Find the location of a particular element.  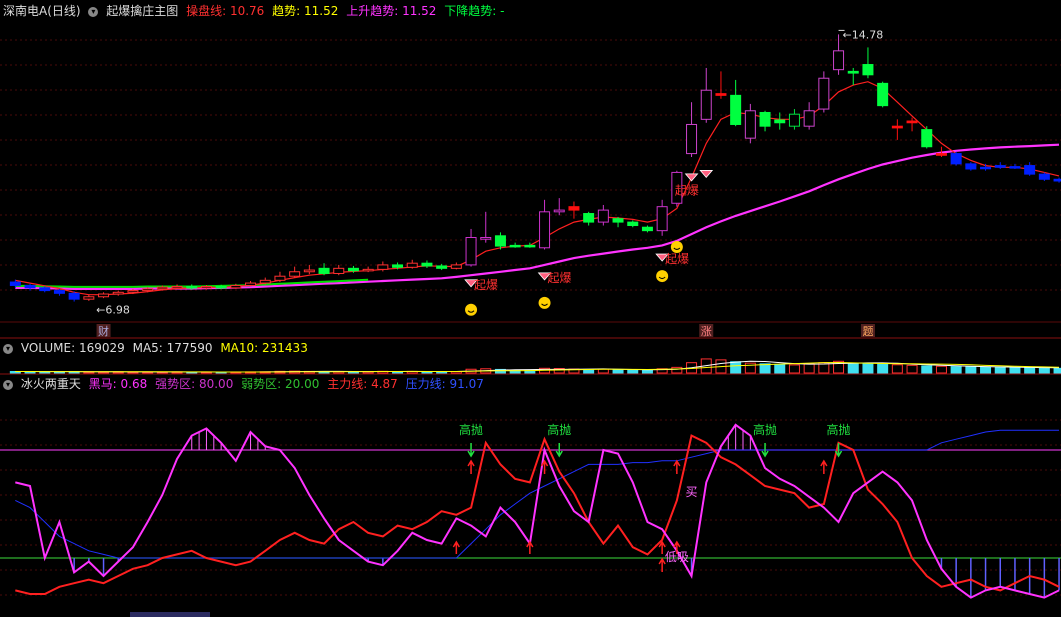

timeline-scrollbar is located at coordinates (170, 614).